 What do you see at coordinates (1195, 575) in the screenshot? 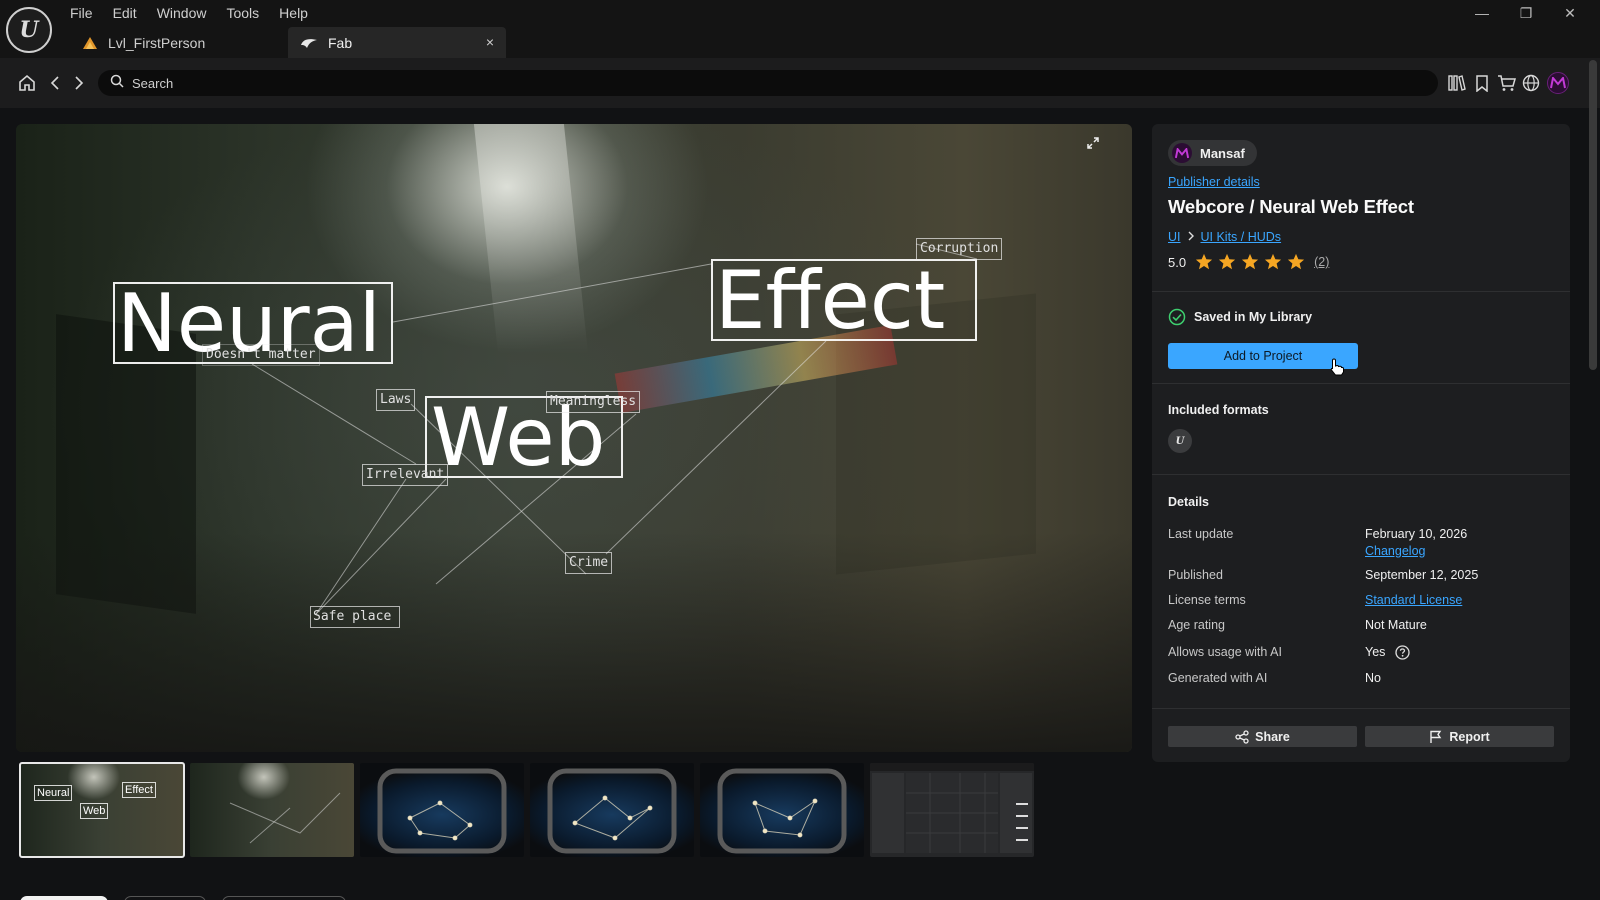
I see `published-label: Published` at bounding box center [1195, 575].